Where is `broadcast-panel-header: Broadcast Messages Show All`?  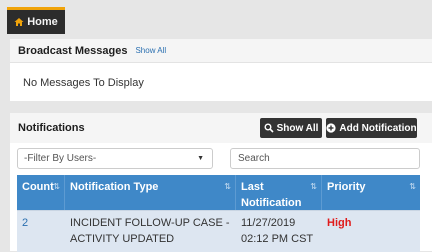 broadcast-panel-header: Broadcast Messages Show All is located at coordinates (221, 51).